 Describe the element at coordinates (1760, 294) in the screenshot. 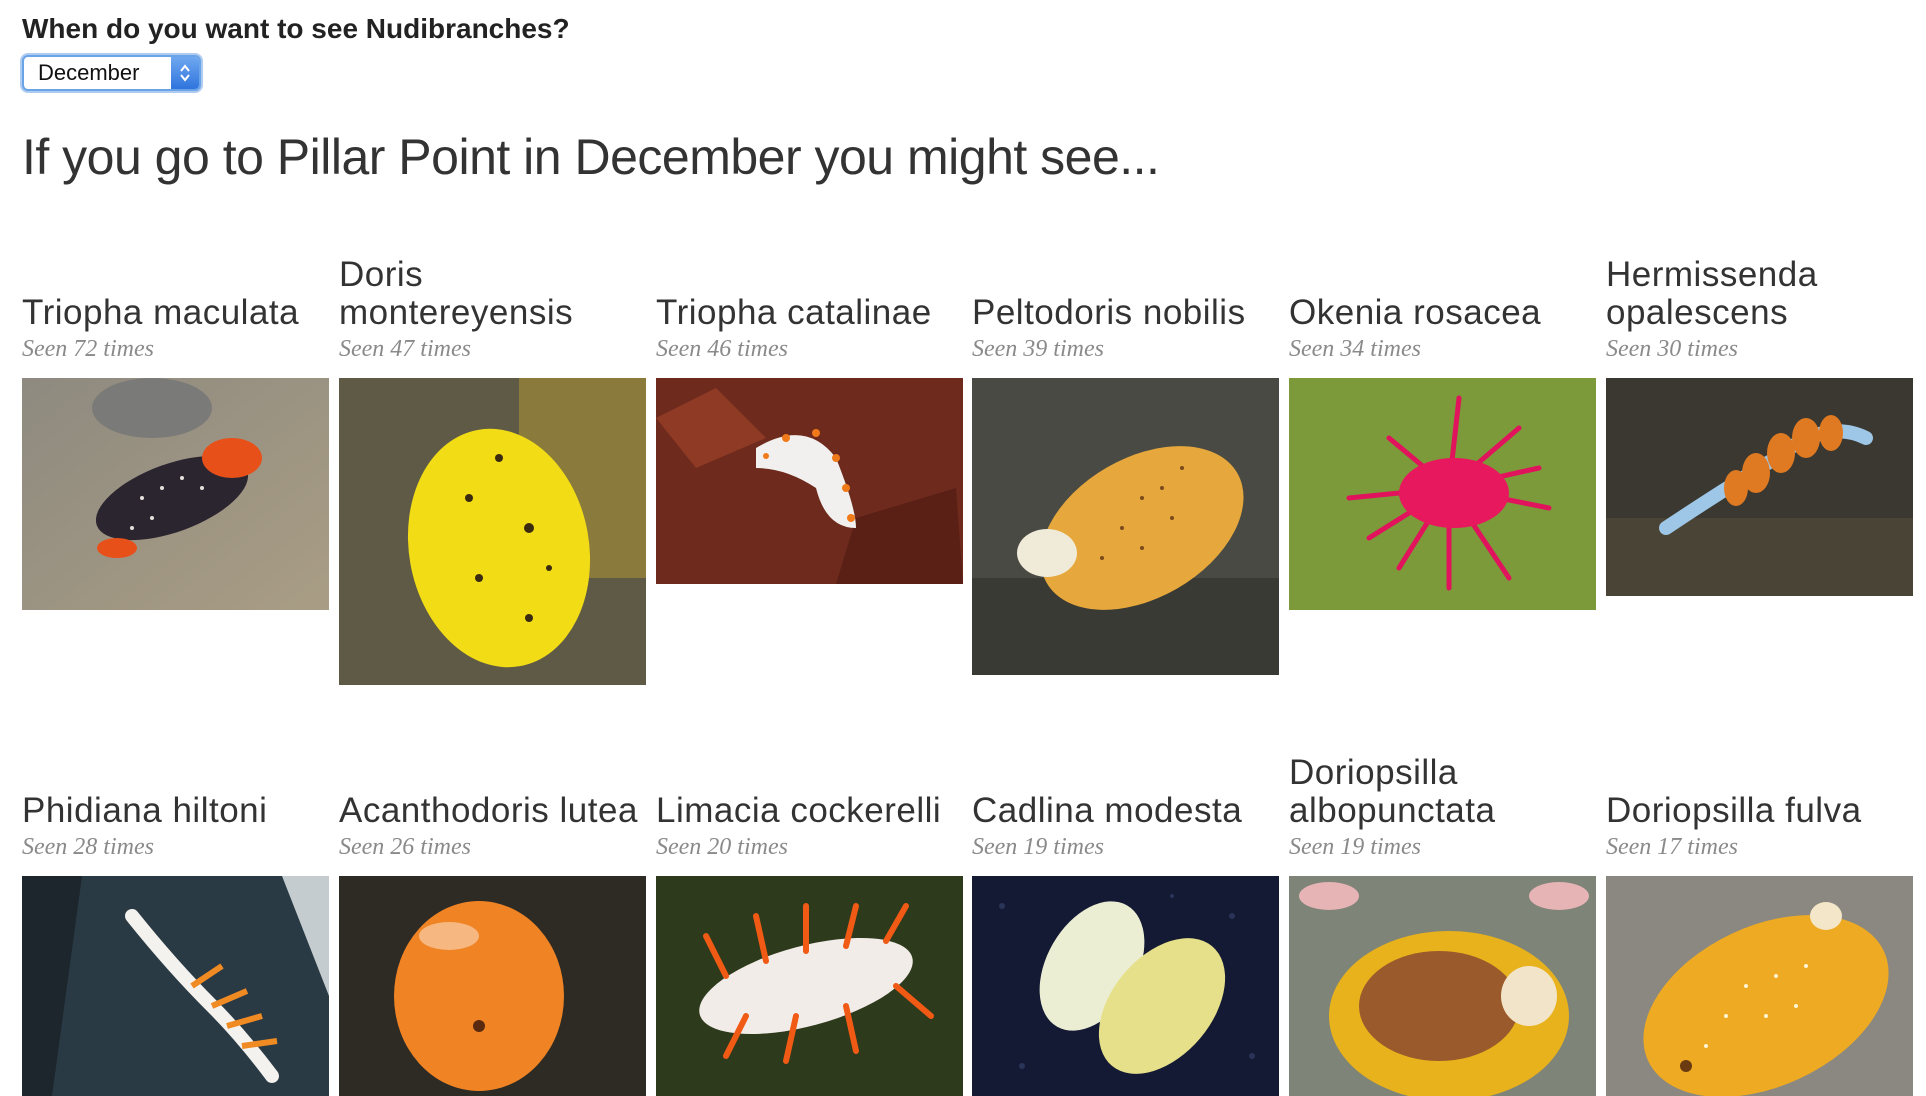

I see `species-name: Hermissenda opalescens` at that location.